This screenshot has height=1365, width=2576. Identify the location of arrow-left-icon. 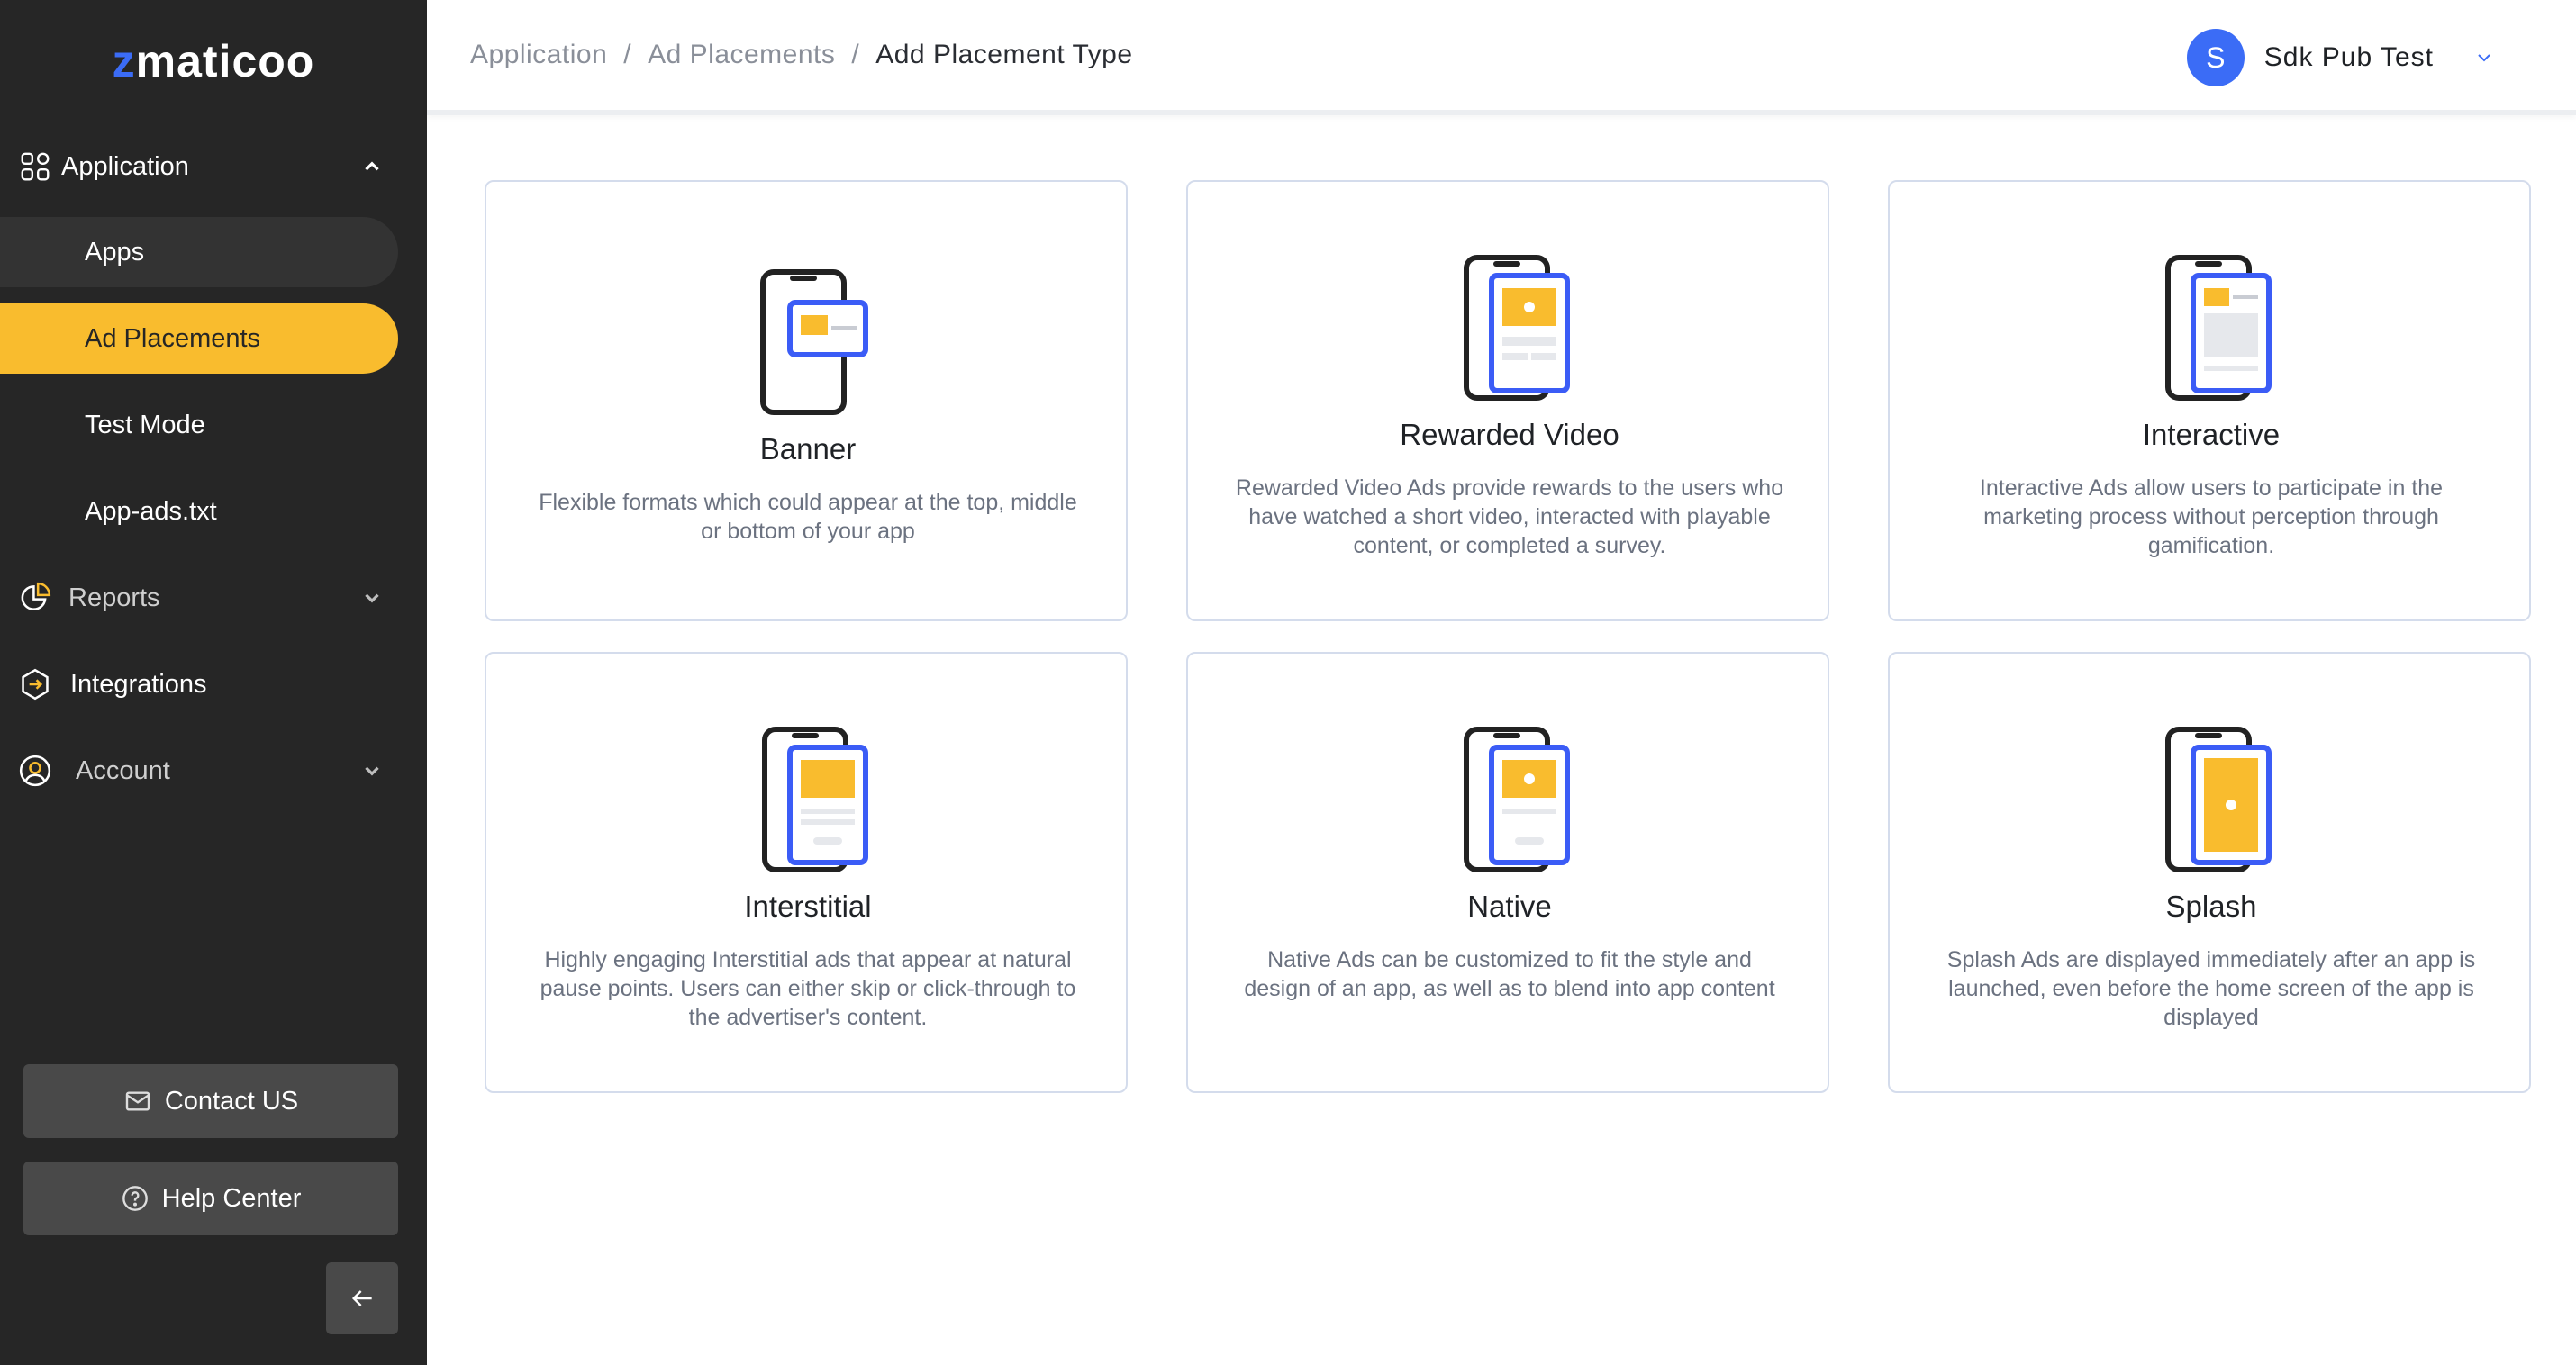
(361, 1298).